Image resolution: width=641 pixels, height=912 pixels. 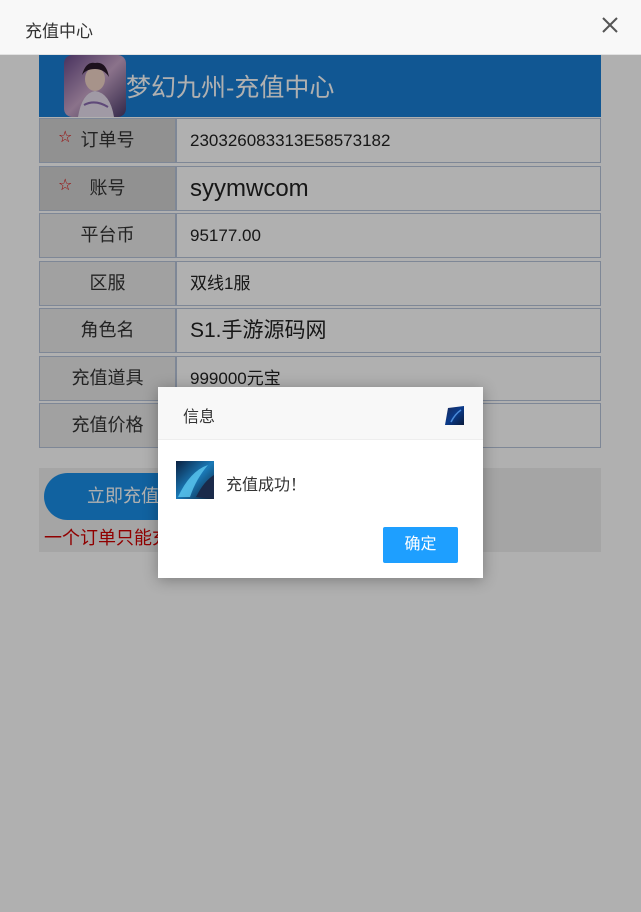 I want to click on success-icon, so click(x=195, y=480).